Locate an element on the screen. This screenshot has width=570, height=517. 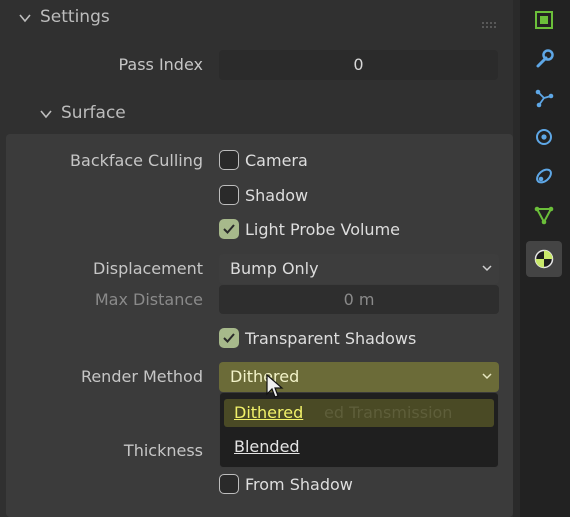
settings-collapse-icon is located at coordinates (25, 19).